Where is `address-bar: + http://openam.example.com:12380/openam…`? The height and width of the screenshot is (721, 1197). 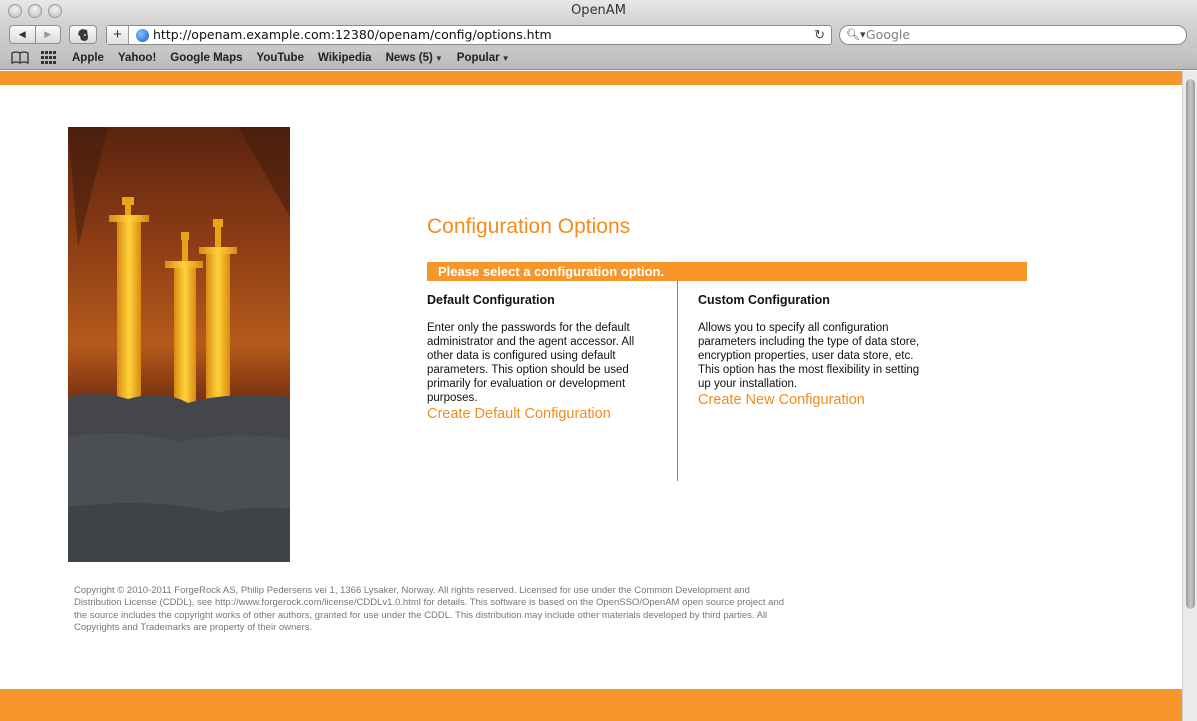 address-bar: + http://openam.example.com:12380/openam… is located at coordinates (469, 35).